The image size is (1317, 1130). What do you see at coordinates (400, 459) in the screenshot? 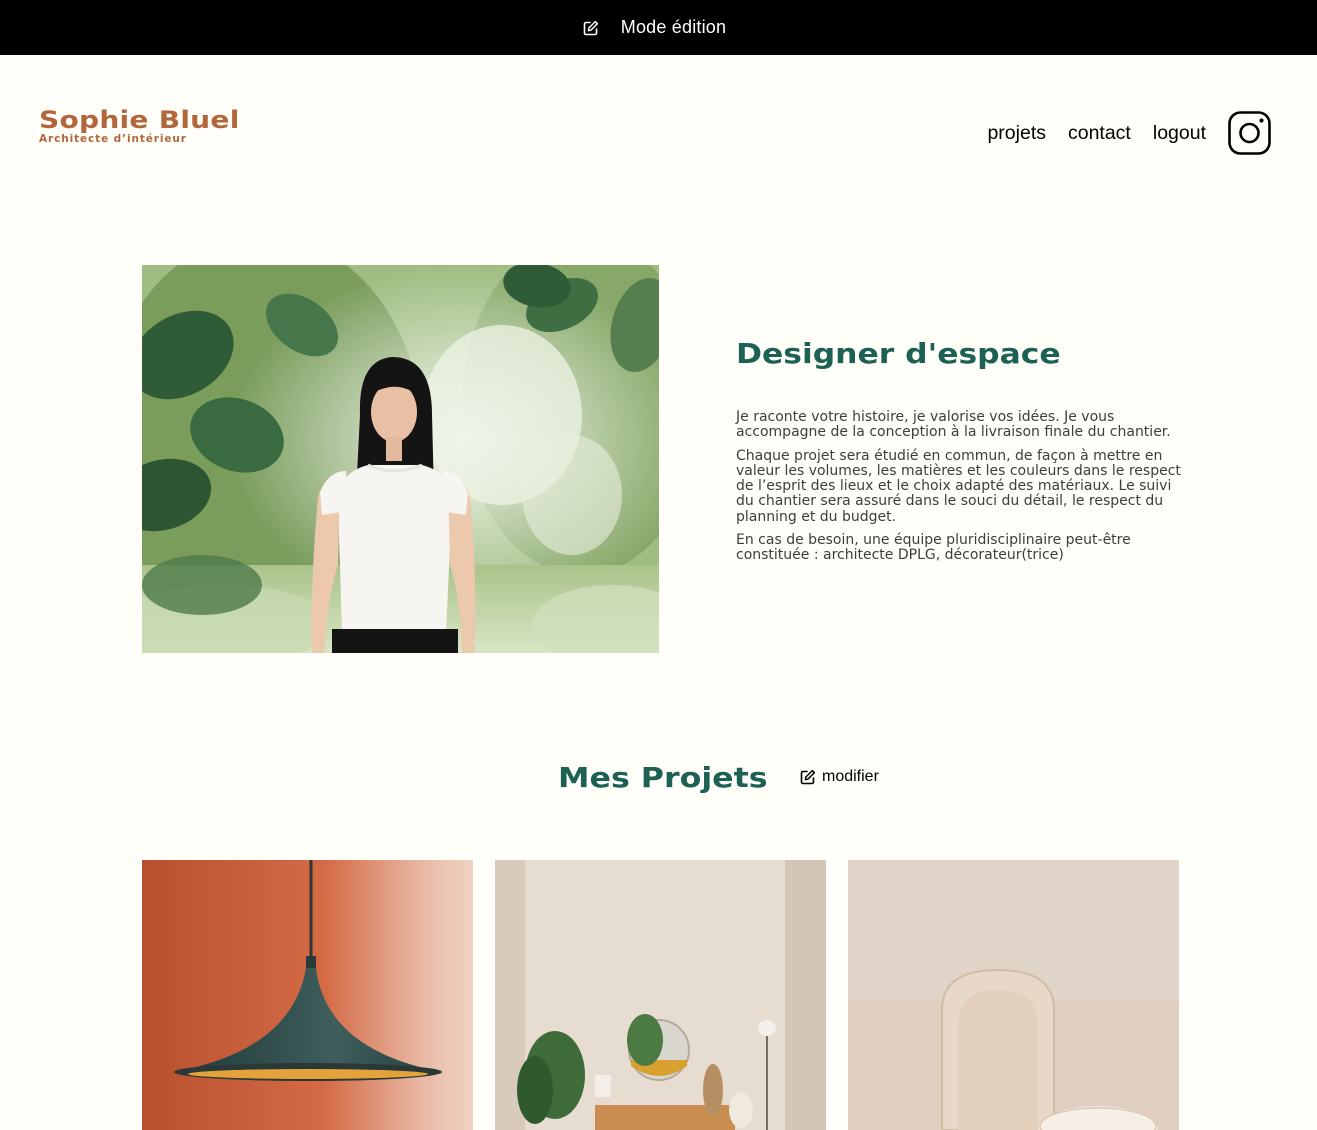
I see `portrait-photo` at bounding box center [400, 459].